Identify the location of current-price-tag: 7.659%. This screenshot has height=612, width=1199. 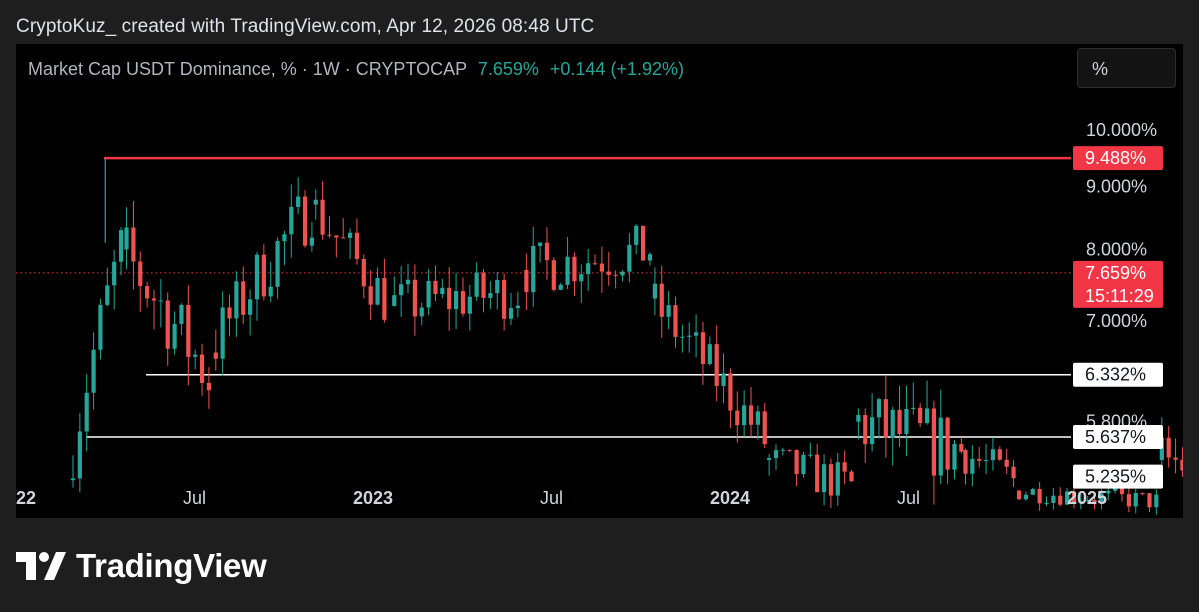
(1115, 273).